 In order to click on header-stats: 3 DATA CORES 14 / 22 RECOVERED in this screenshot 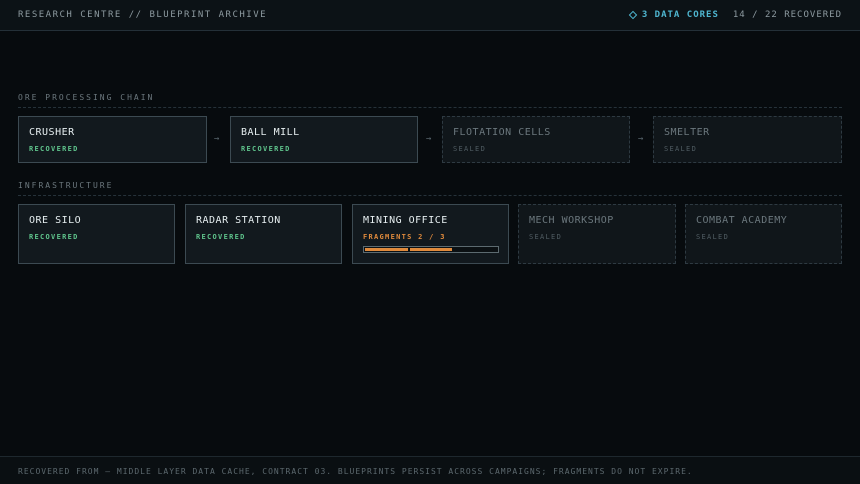, I will do `click(735, 15)`.